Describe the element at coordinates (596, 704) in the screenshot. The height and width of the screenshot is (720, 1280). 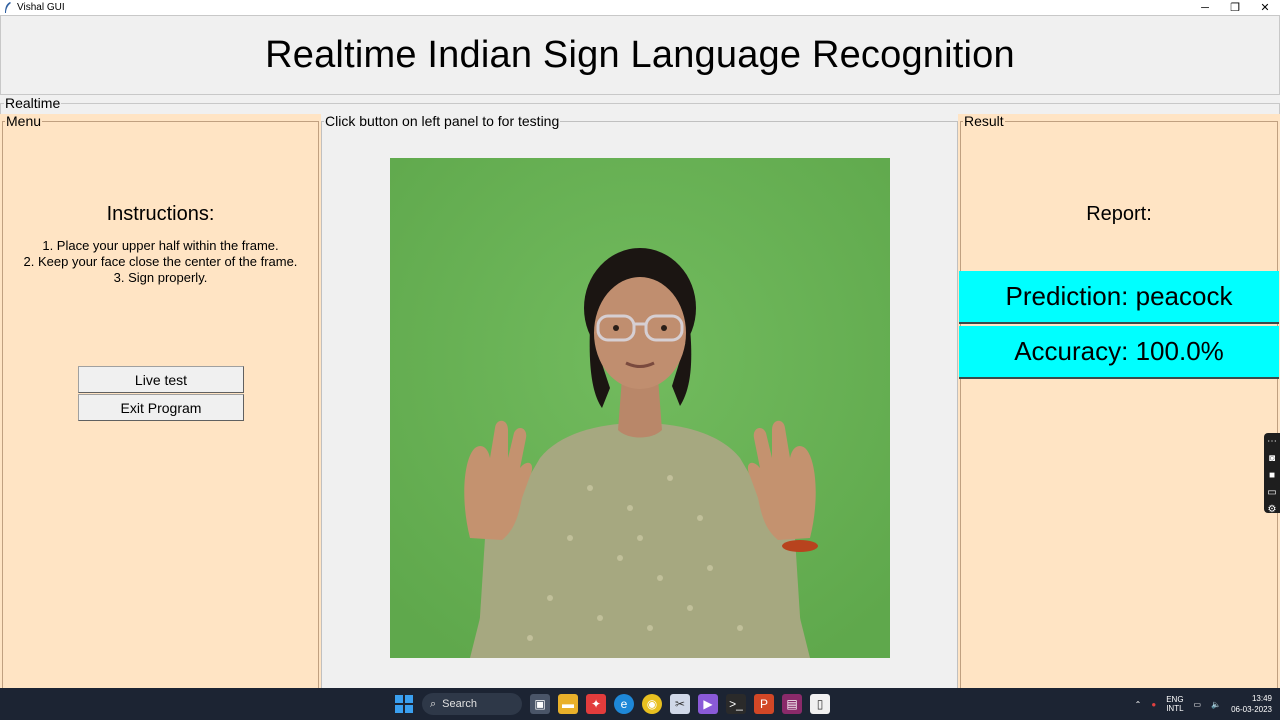
I see `app-grid-icon: ✦` at that location.